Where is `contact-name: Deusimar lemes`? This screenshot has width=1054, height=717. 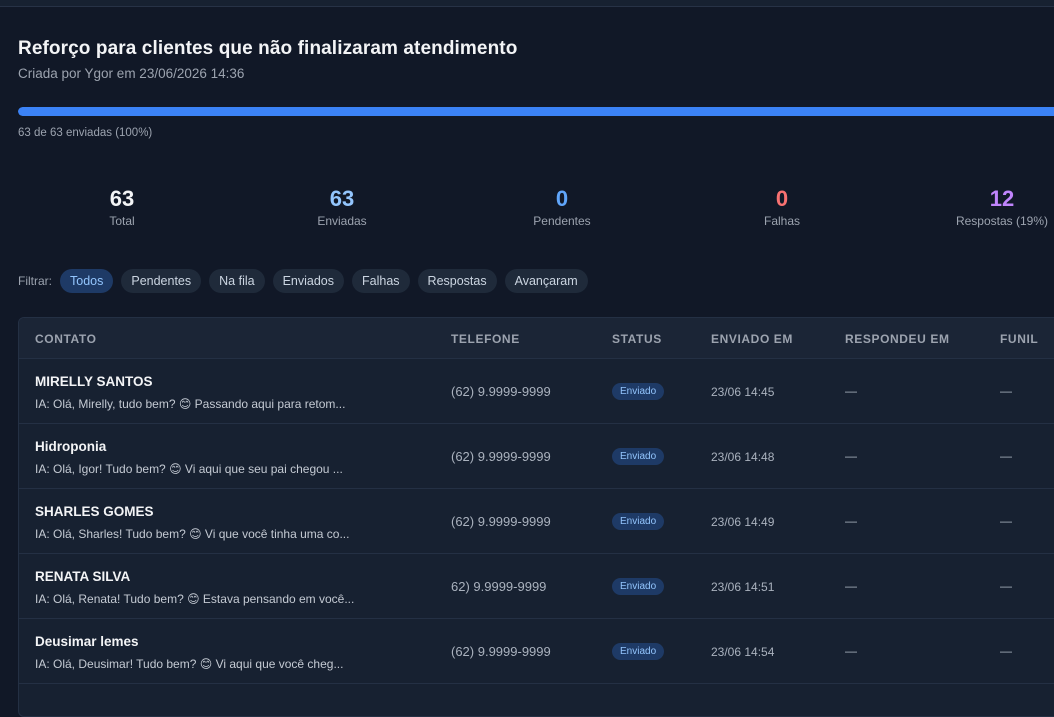 contact-name: Deusimar lemes is located at coordinates (87, 641).